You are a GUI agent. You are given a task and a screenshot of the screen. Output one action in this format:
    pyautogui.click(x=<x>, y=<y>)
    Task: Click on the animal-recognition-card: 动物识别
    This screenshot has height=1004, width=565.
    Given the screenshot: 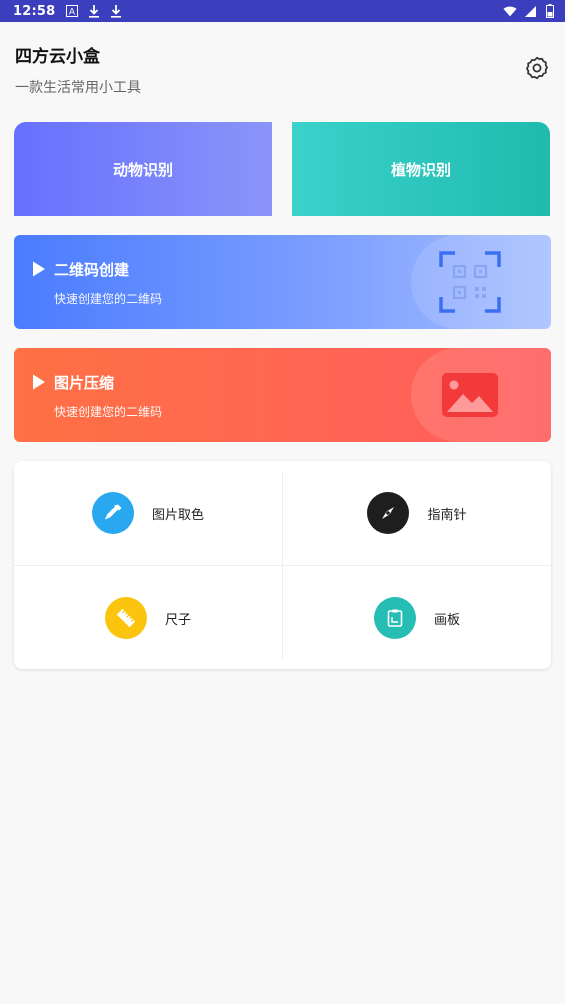 What is the action you would take?
    pyautogui.click(x=143, y=169)
    